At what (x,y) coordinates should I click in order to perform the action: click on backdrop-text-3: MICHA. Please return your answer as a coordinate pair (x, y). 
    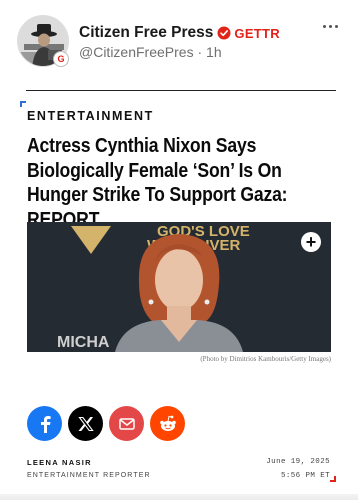
    Looking at the image, I should click on (83, 342).